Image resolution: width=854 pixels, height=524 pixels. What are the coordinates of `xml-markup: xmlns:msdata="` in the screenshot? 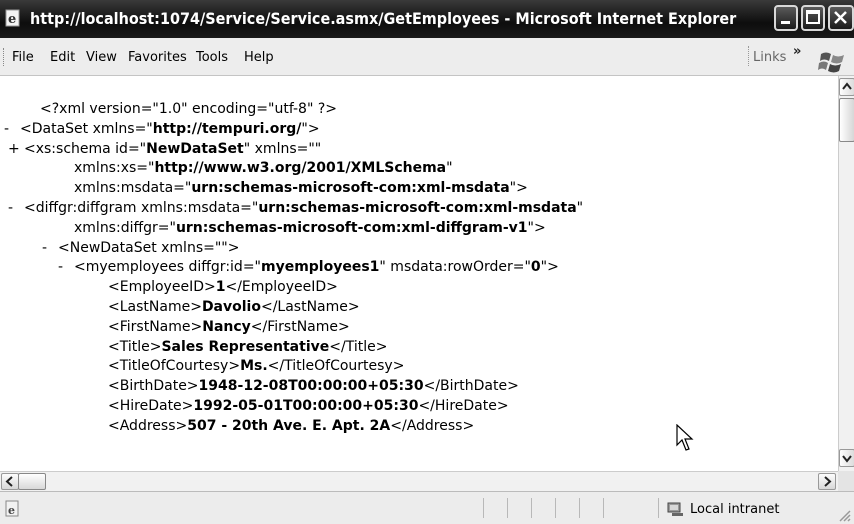 It's located at (133, 188).